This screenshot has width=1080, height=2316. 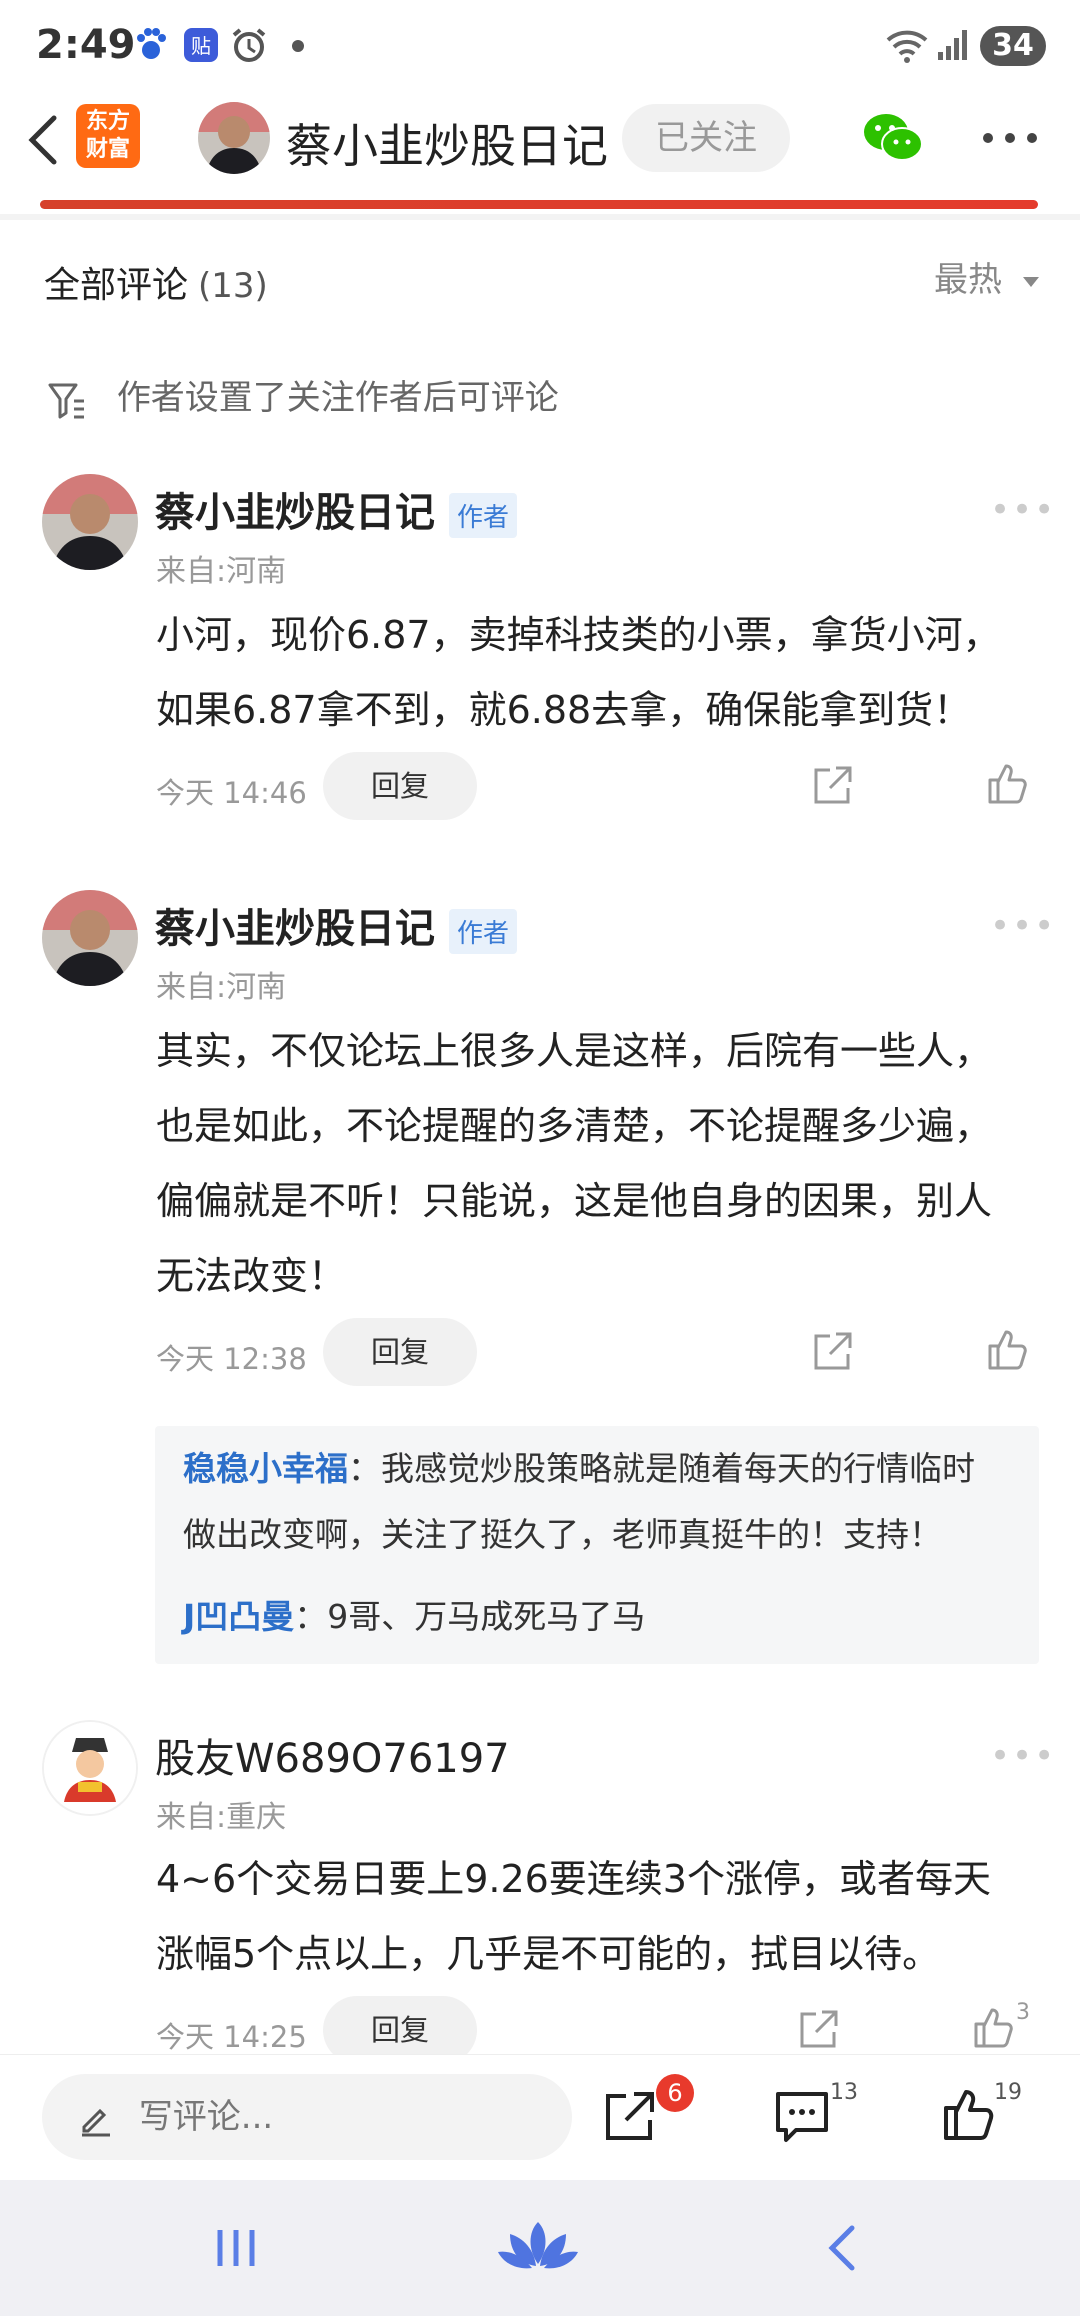 What do you see at coordinates (332, 1759) in the screenshot?
I see `username-text: 股友W689O76197` at bounding box center [332, 1759].